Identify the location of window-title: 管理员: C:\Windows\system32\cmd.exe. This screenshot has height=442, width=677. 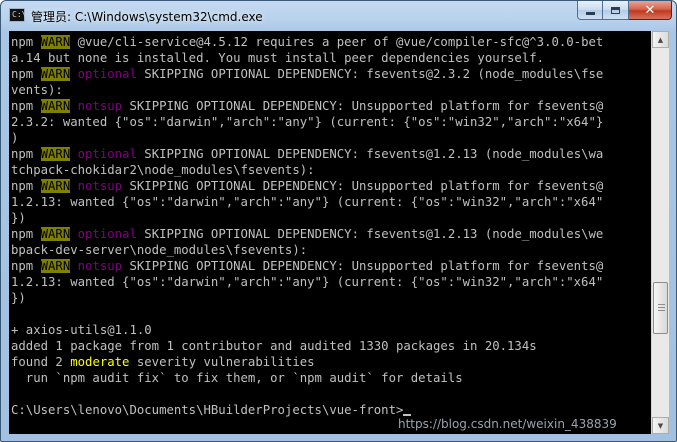
(147, 17).